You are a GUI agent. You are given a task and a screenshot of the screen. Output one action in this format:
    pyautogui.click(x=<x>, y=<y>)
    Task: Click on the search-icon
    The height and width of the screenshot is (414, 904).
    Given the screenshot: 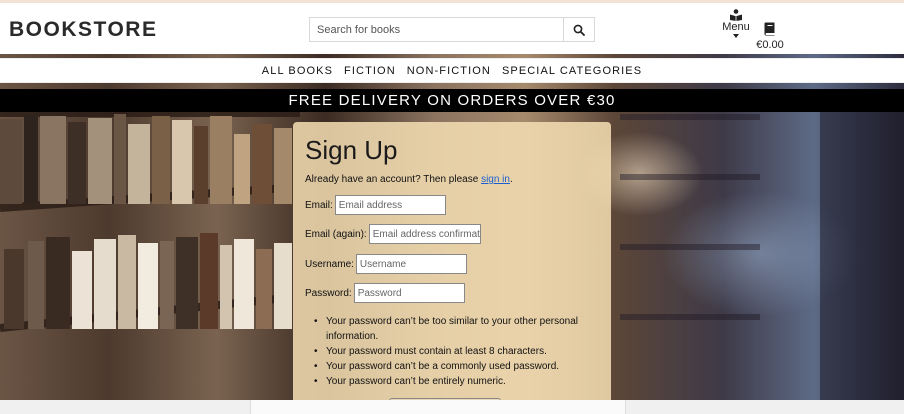 What is the action you would take?
    pyautogui.click(x=579, y=30)
    